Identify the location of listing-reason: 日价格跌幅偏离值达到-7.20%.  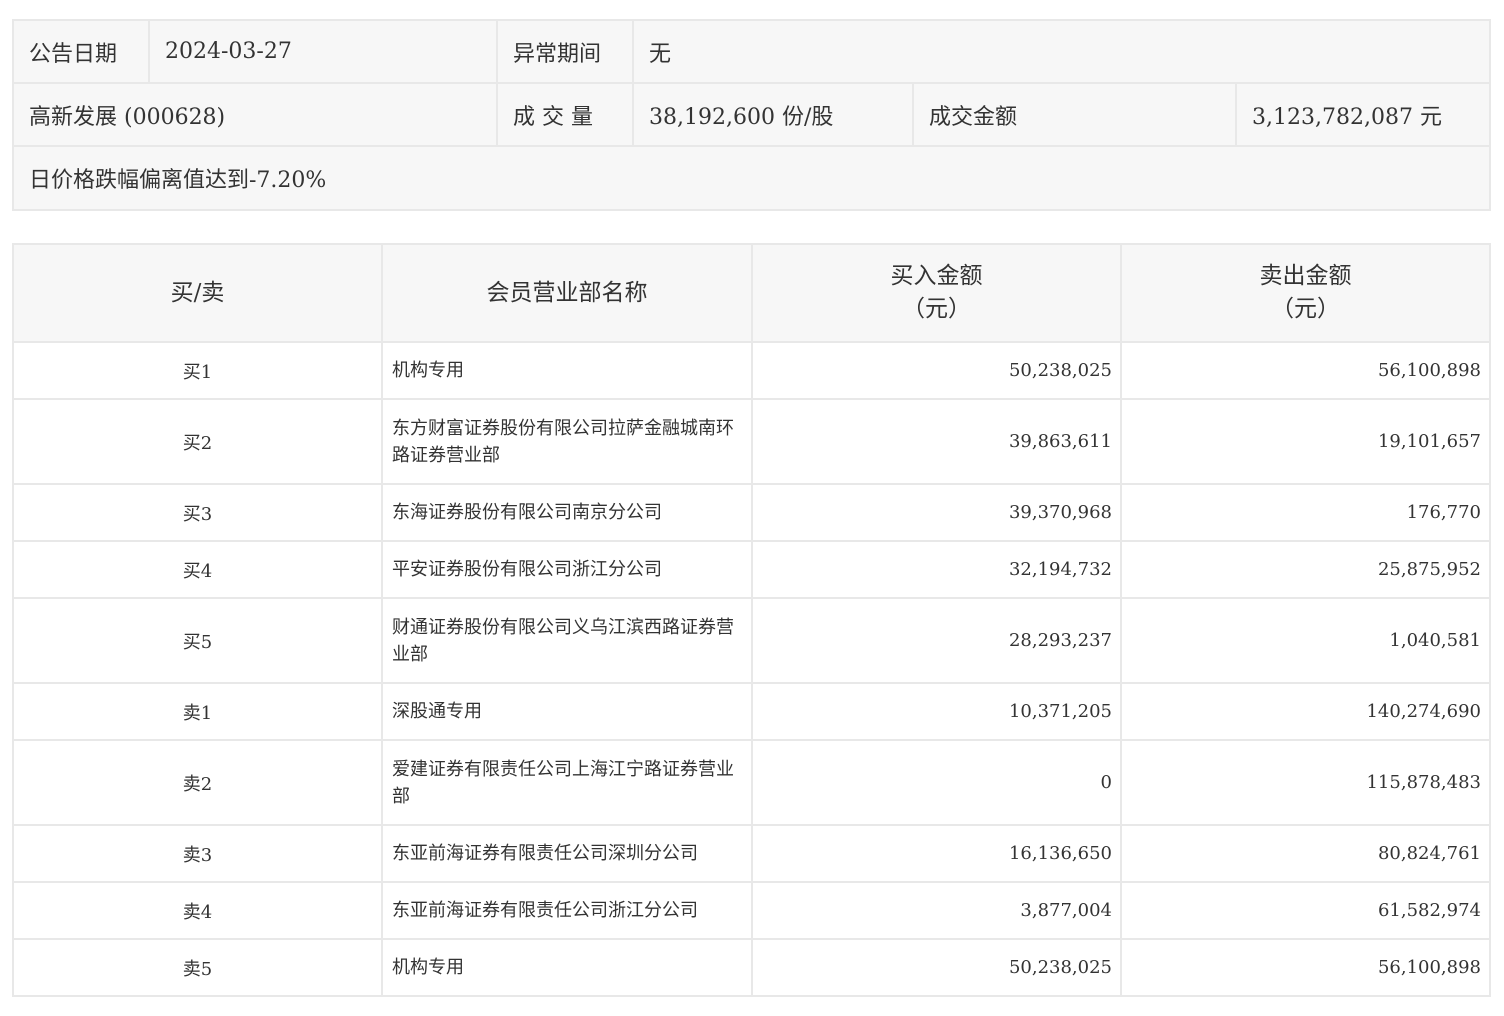
(751, 178).